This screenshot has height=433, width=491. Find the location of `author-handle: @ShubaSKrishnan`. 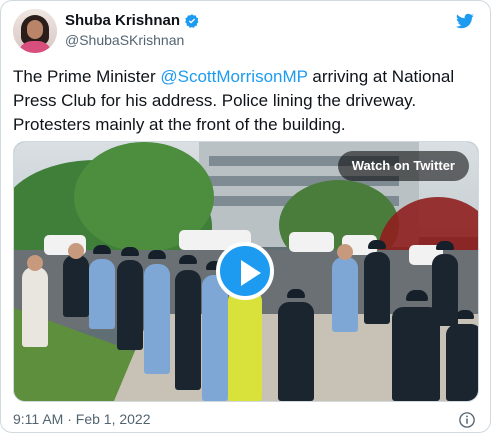

author-handle: @ShubaSKrishnan is located at coordinates (124, 40).